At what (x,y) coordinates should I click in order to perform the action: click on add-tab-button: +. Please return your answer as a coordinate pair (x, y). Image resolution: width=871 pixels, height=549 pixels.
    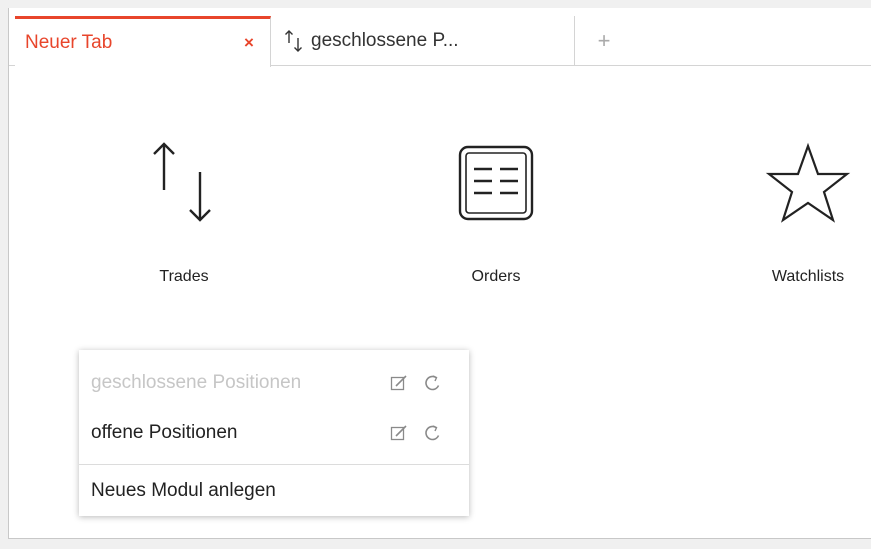
    Looking at the image, I should click on (604, 41).